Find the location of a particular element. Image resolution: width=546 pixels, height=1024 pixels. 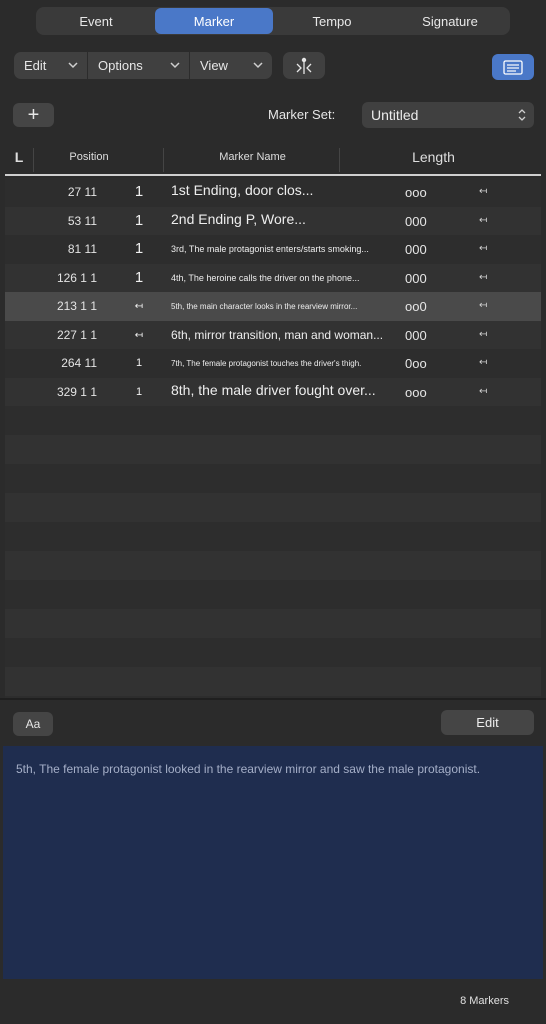

marker-name-column-header: Marker Name is located at coordinates (252, 157).